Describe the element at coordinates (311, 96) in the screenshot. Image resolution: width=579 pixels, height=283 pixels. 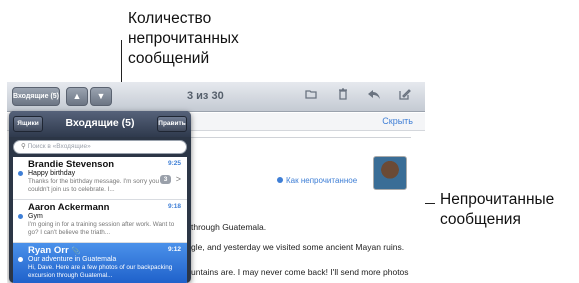
I see `folder-move-icon` at that location.